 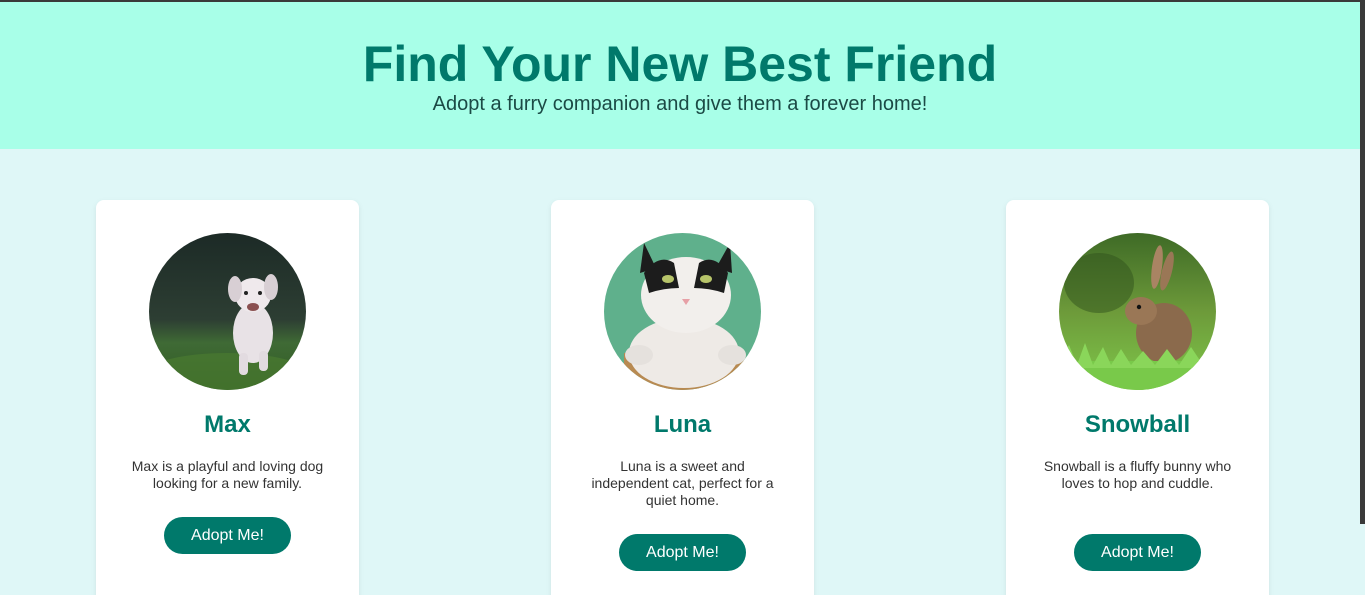 What do you see at coordinates (682, 424) in the screenshot?
I see `pet-name: Luna` at bounding box center [682, 424].